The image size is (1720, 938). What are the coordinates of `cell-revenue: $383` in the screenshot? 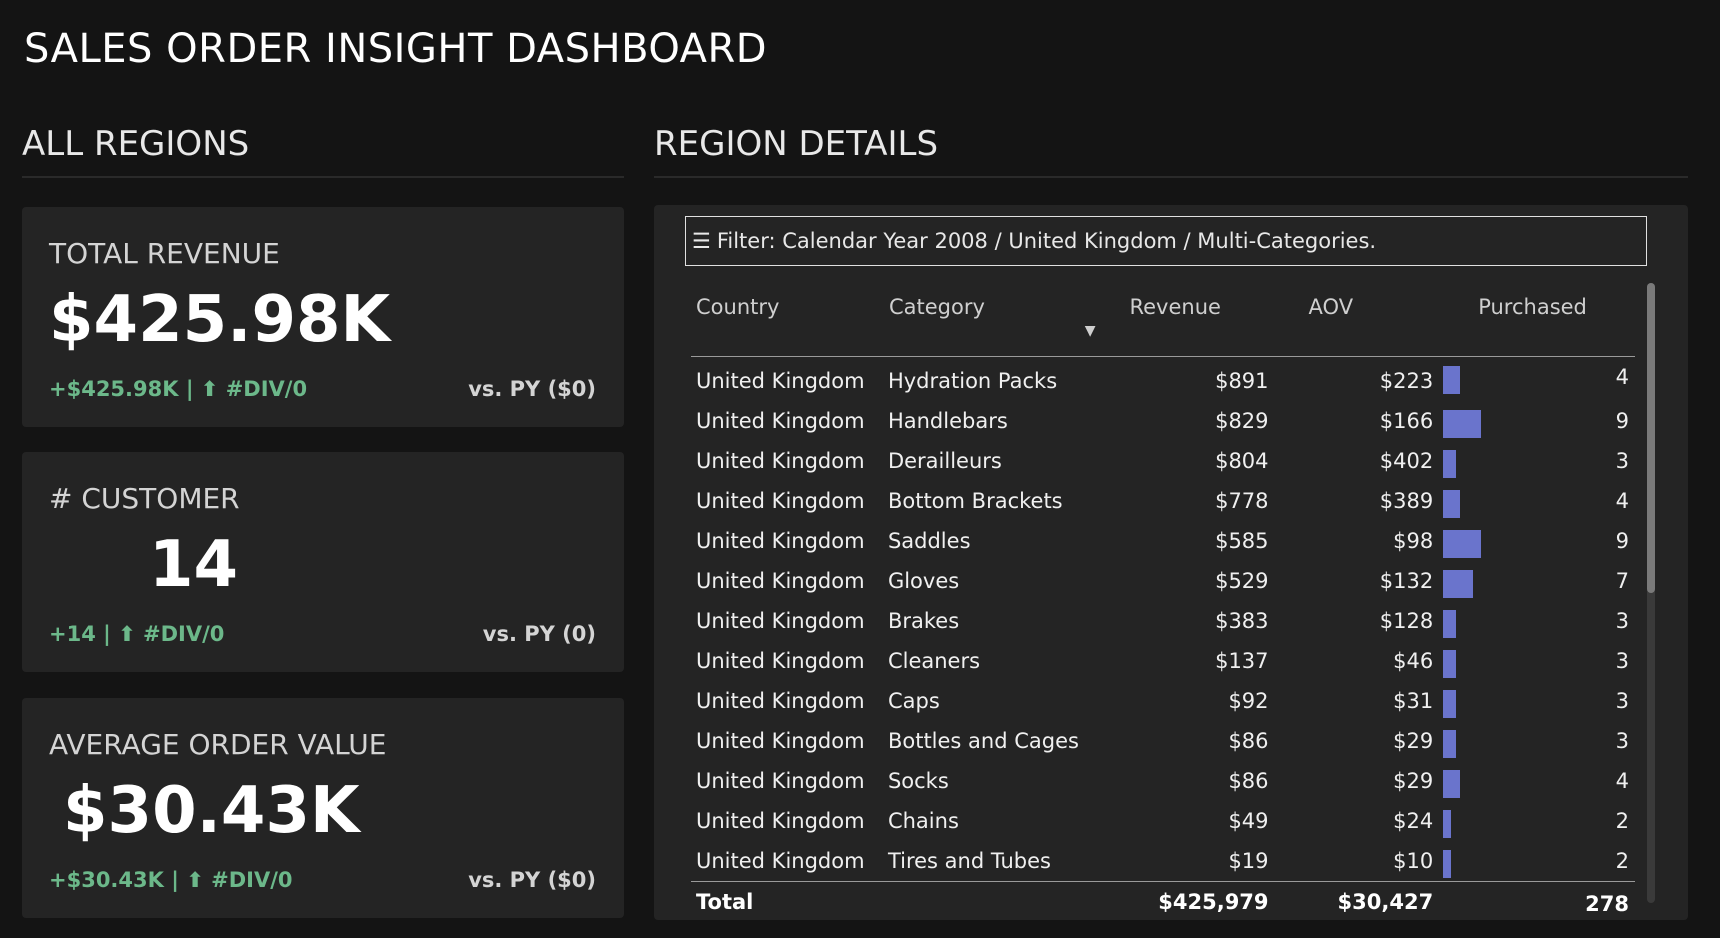 It's located at (1242, 621).